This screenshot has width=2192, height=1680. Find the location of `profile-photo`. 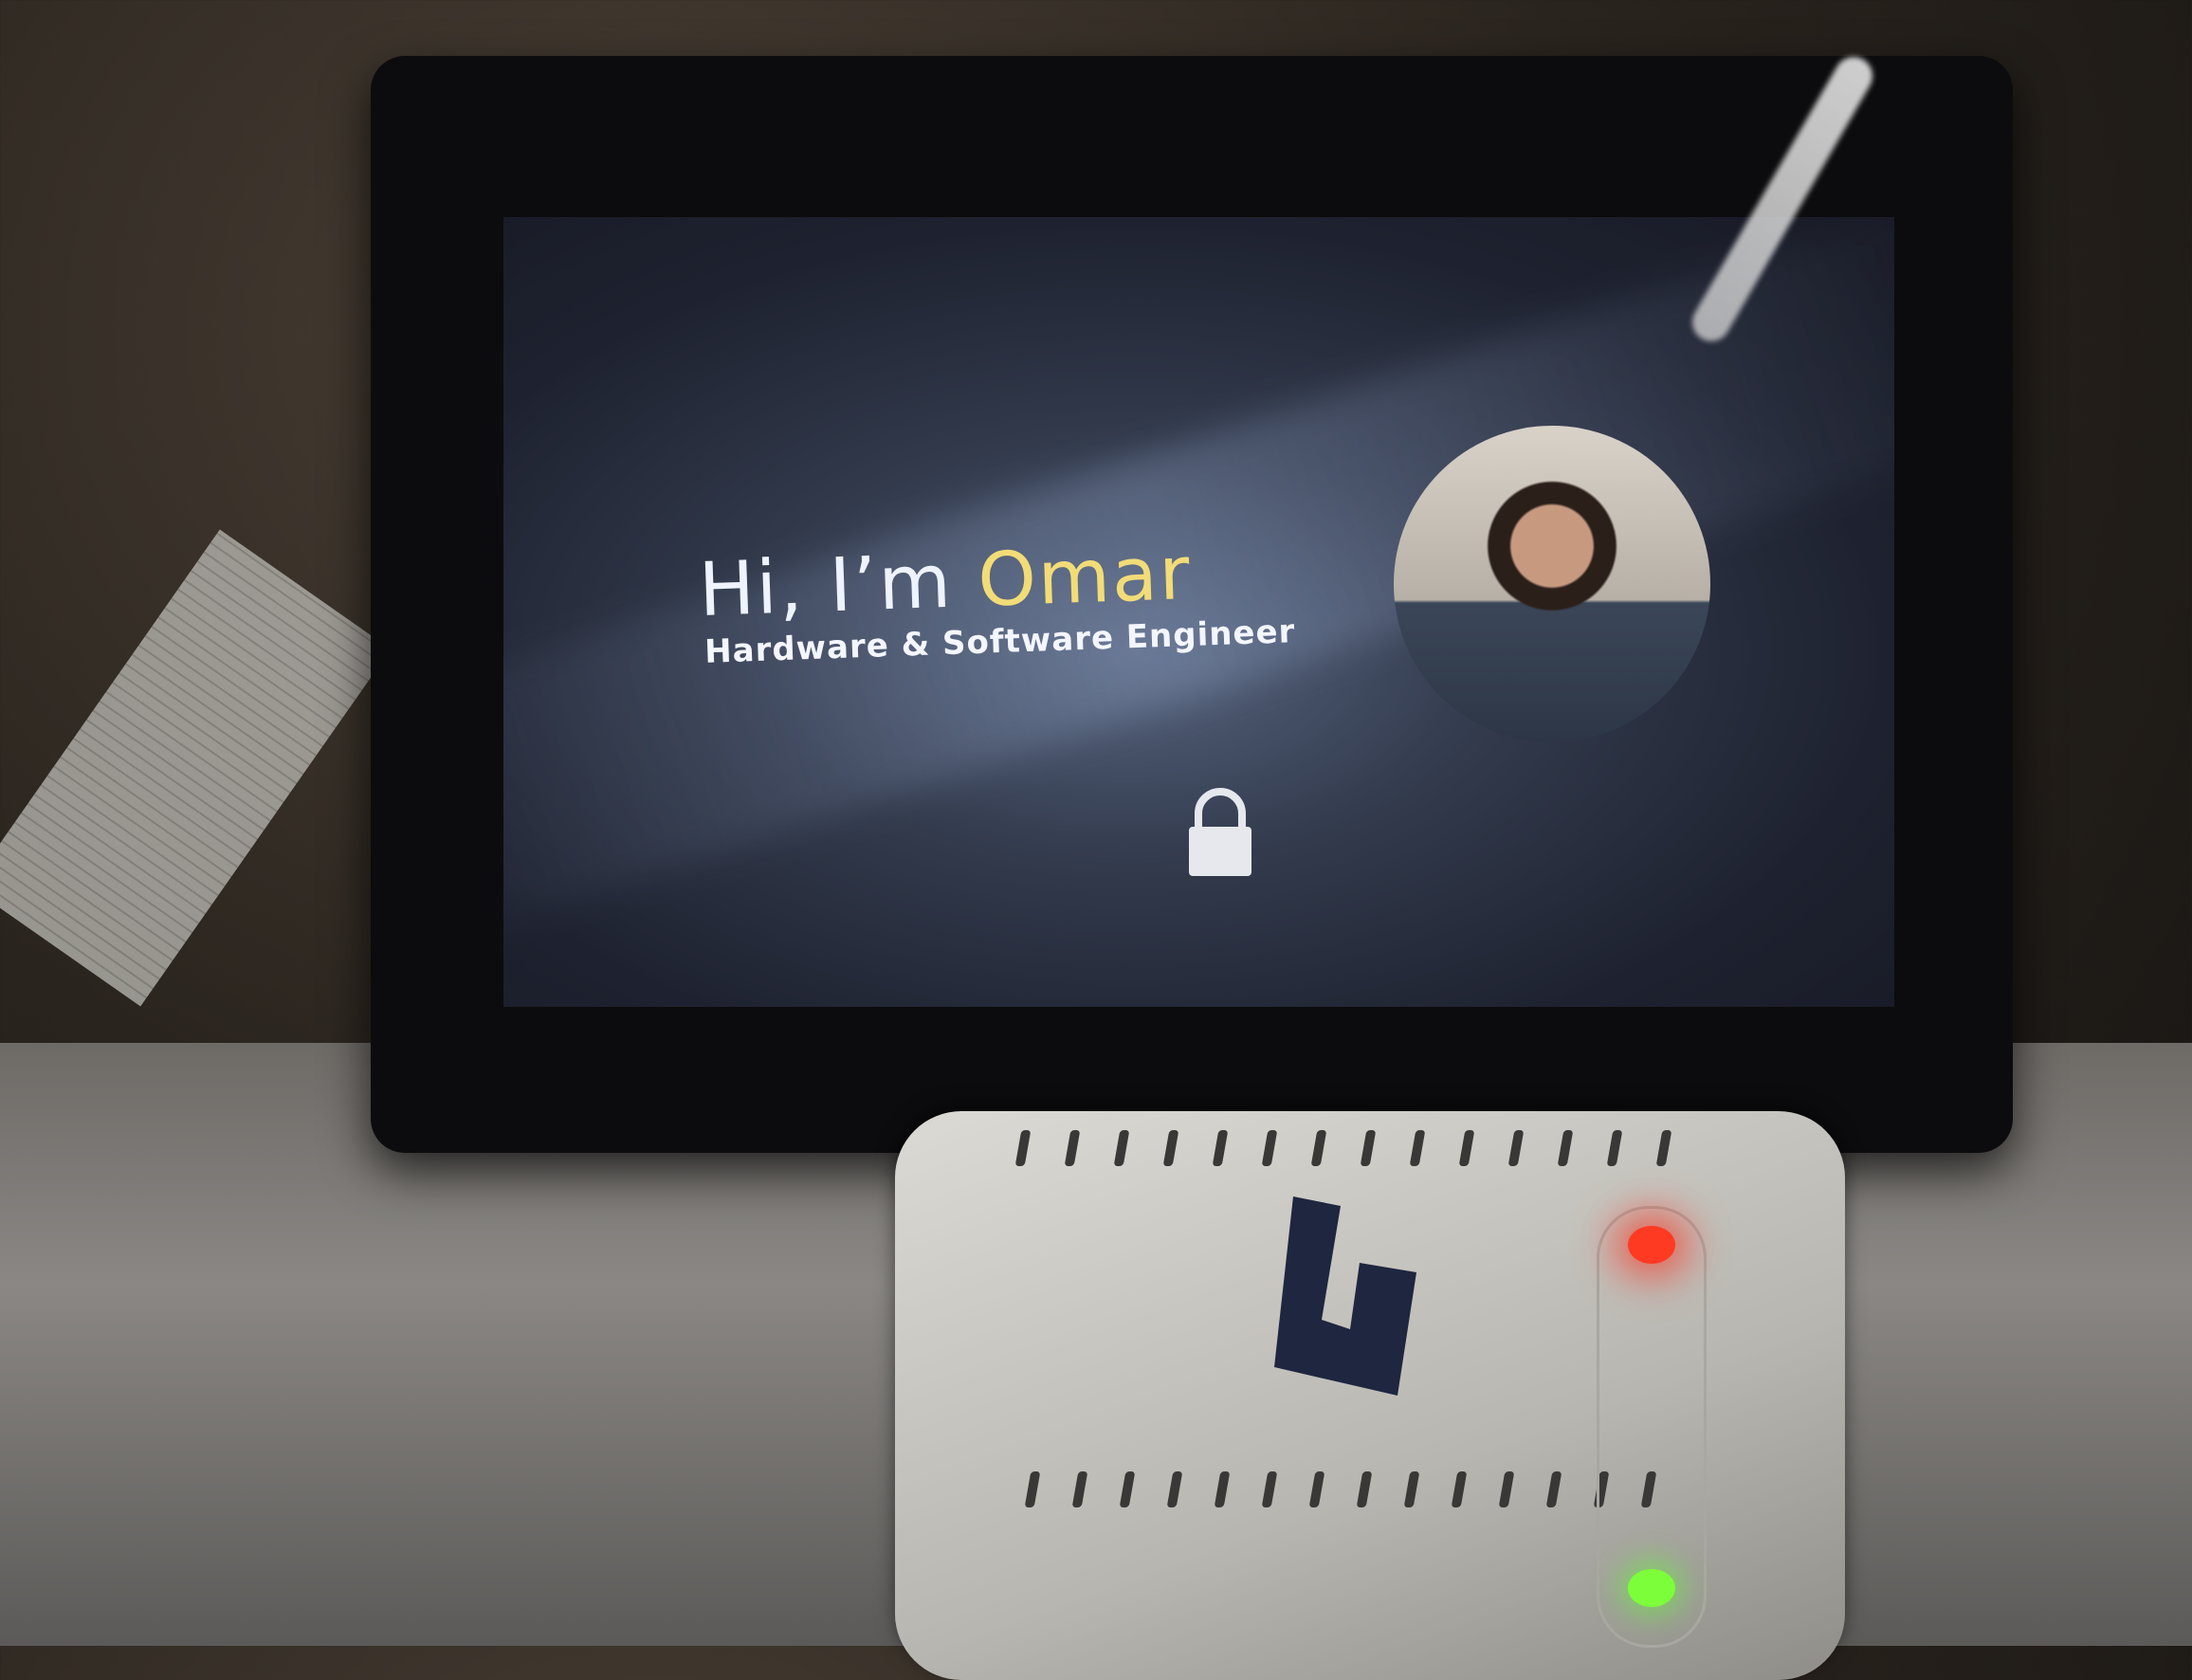

profile-photo is located at coordinates (1552, 584).